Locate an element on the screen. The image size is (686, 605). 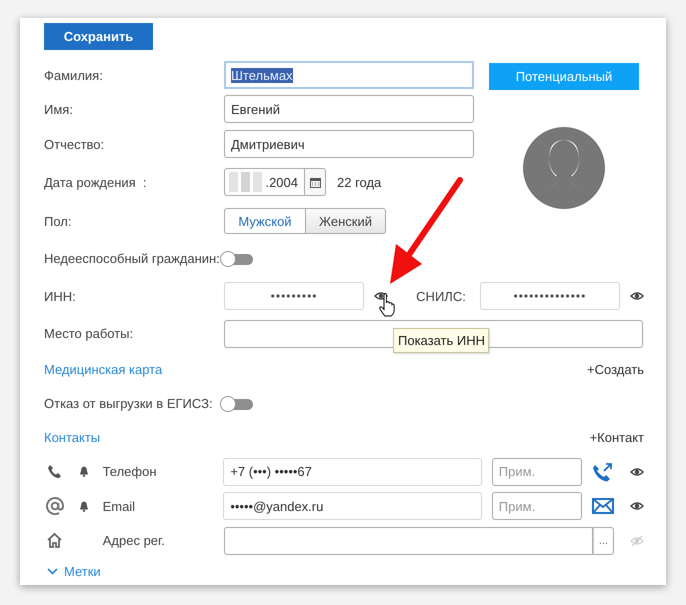
contact-label: Телефон is located at coordinates (130, 471).